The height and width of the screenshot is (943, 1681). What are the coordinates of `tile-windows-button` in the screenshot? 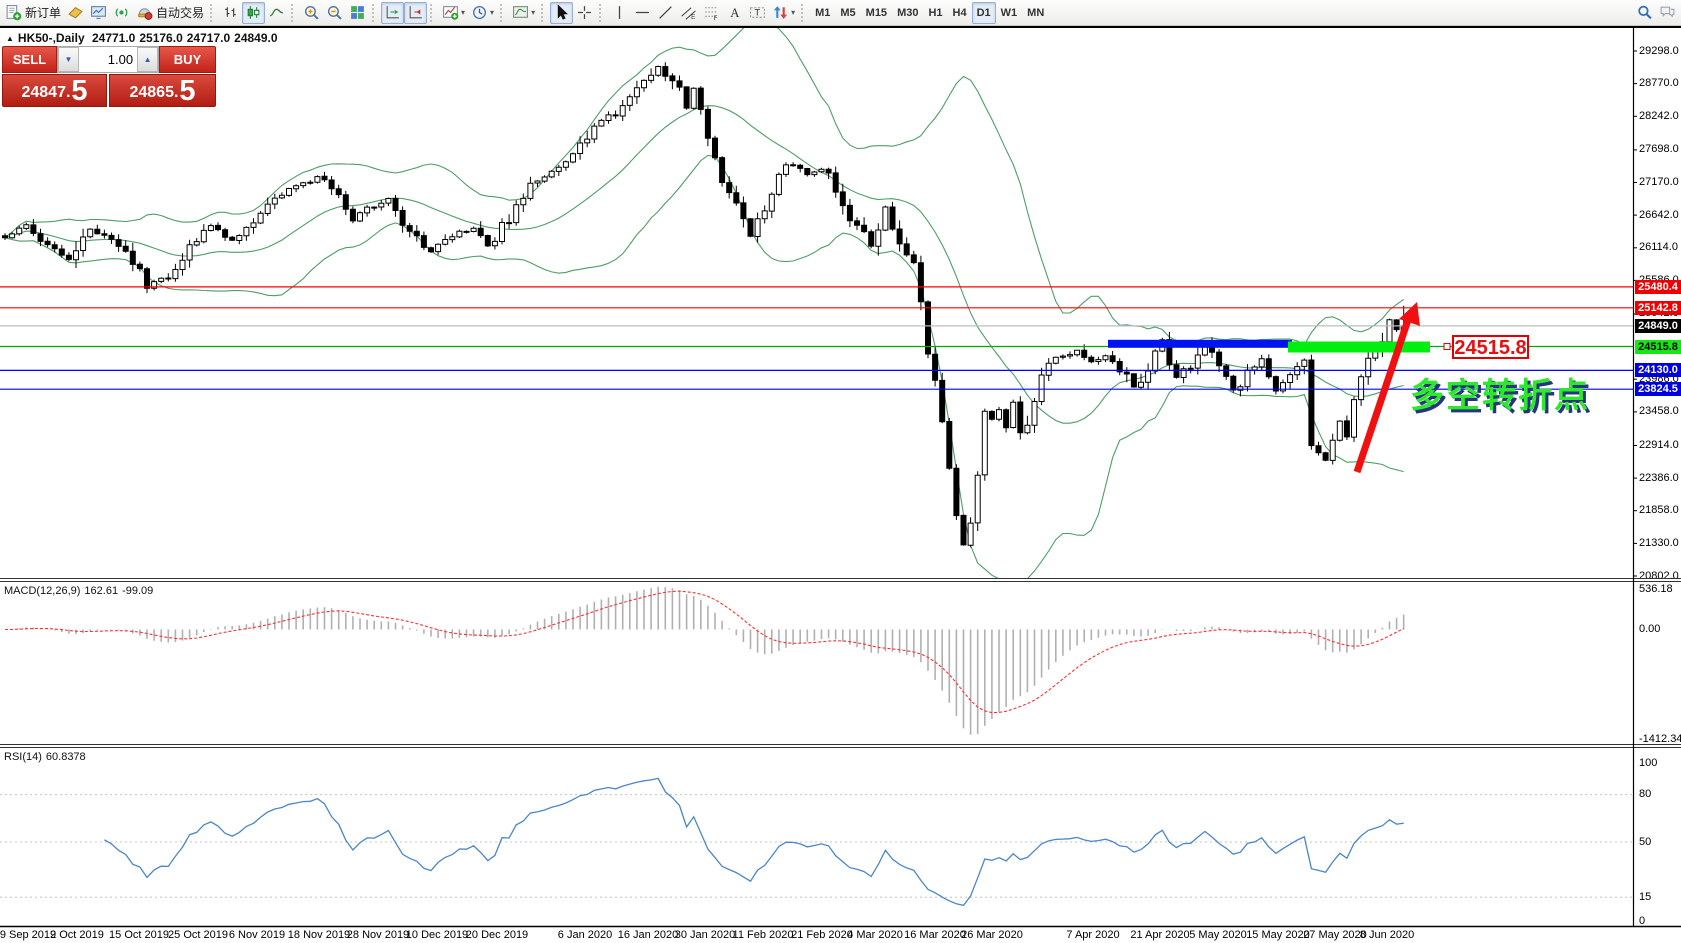 It's located at (357, 13).